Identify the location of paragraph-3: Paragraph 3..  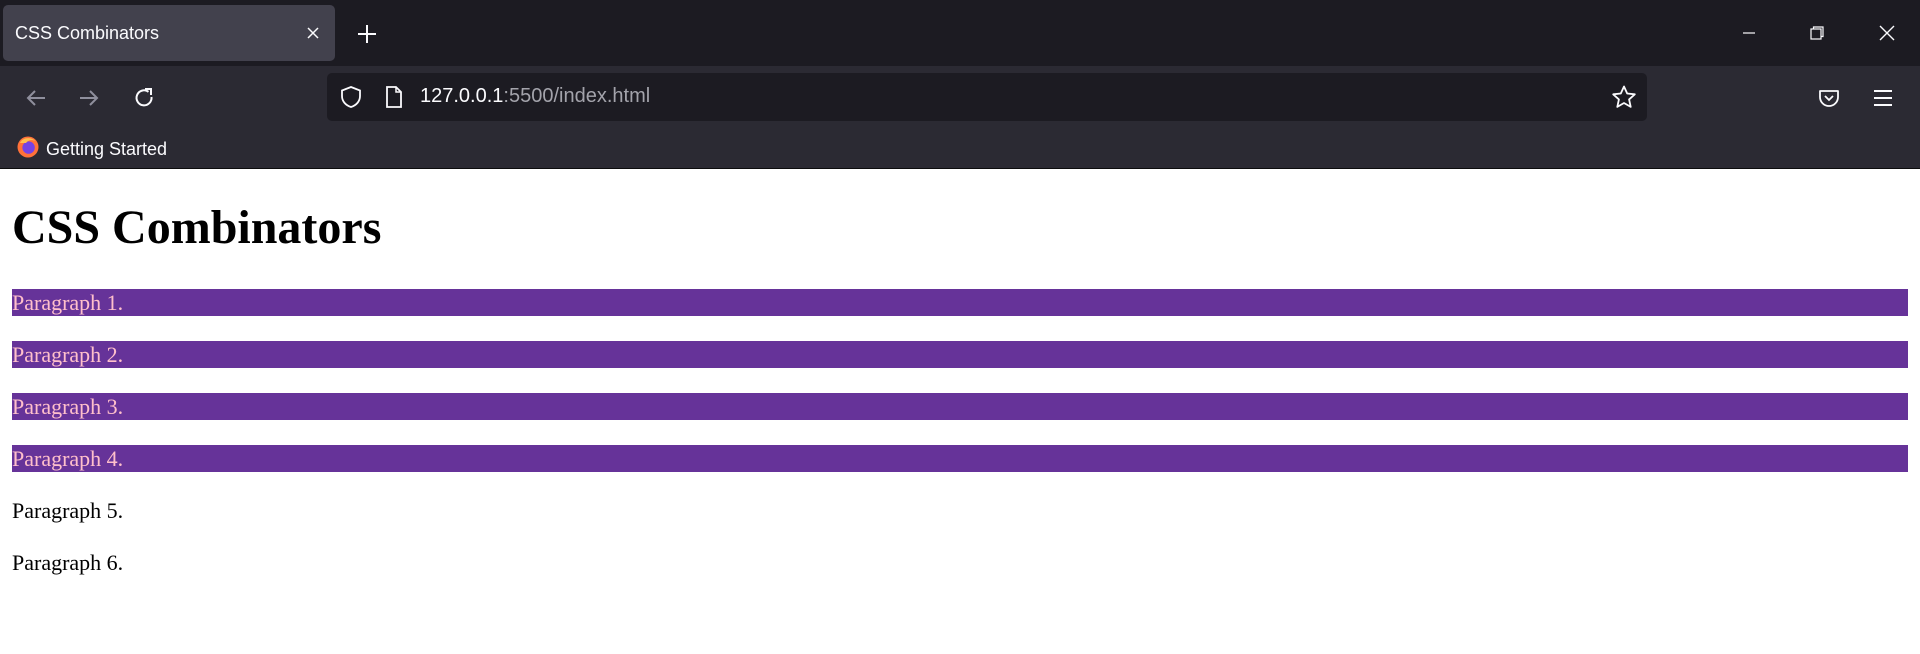
(960, 406).